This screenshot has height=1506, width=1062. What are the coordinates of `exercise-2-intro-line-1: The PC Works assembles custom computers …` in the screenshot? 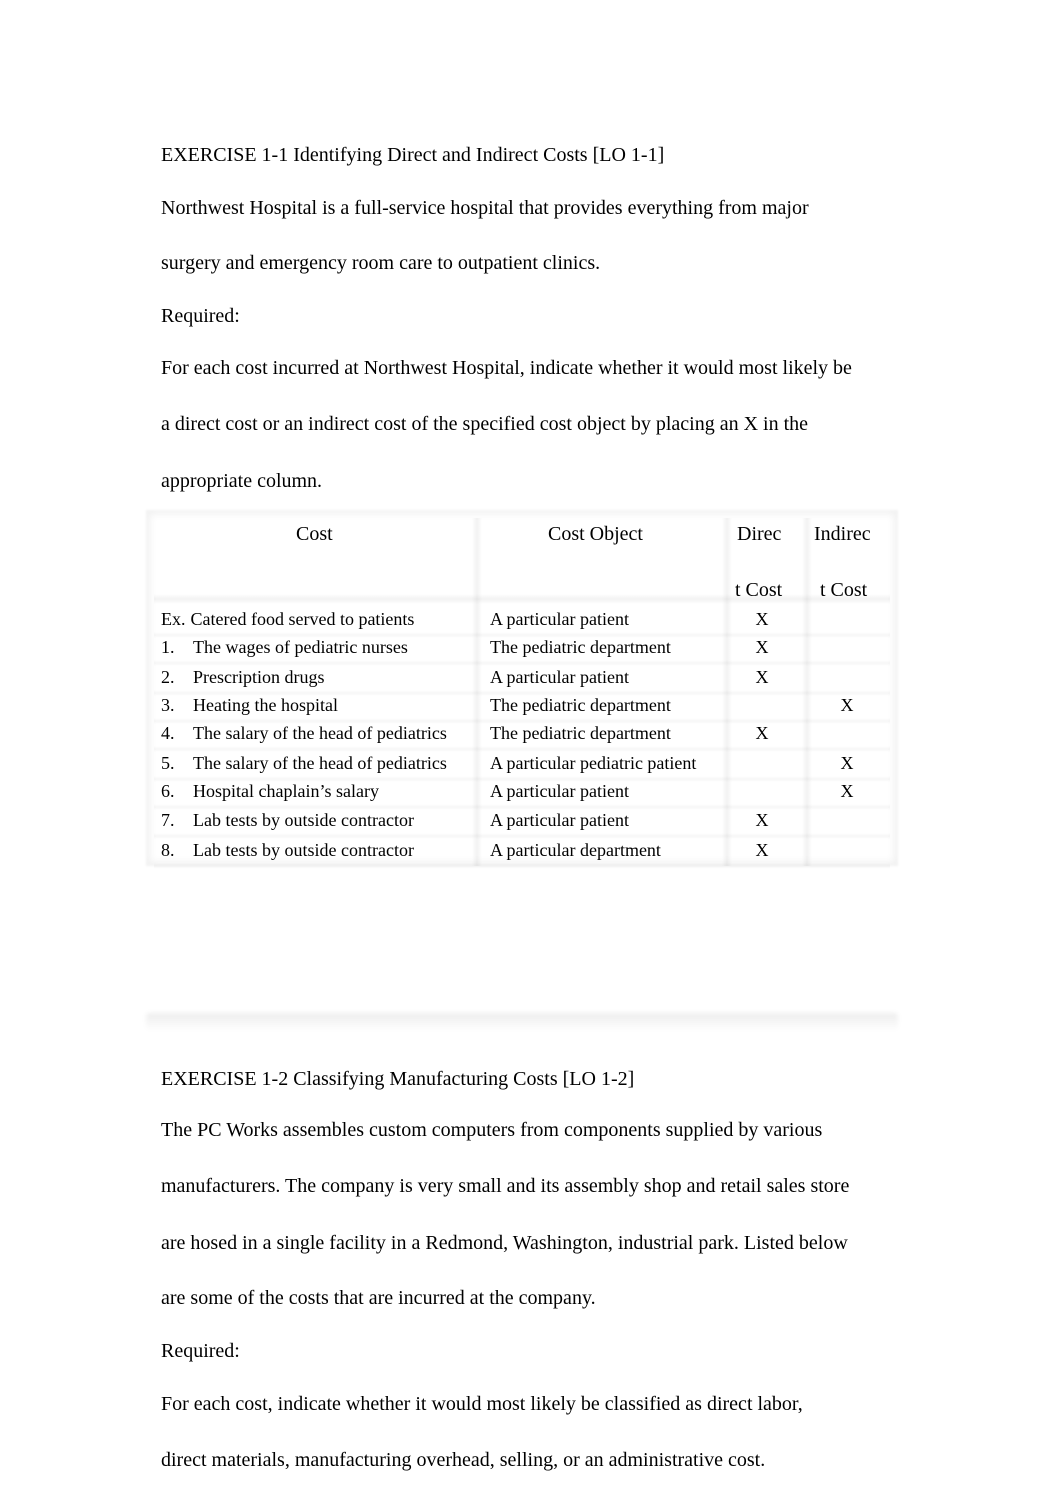 It's located at (492, 1130).